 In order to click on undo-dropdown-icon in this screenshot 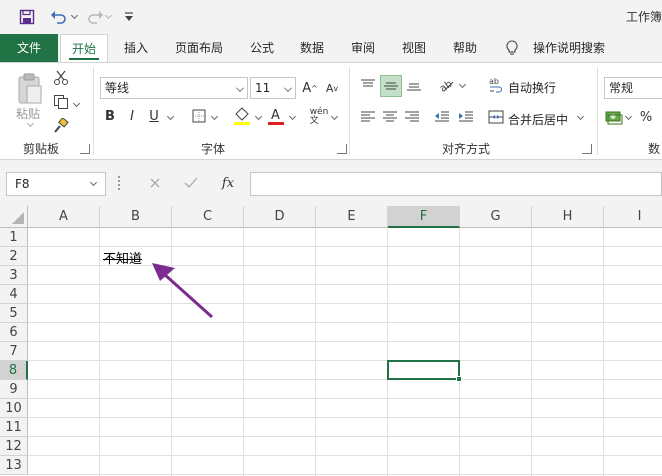, I will do `click(75, 17)`.